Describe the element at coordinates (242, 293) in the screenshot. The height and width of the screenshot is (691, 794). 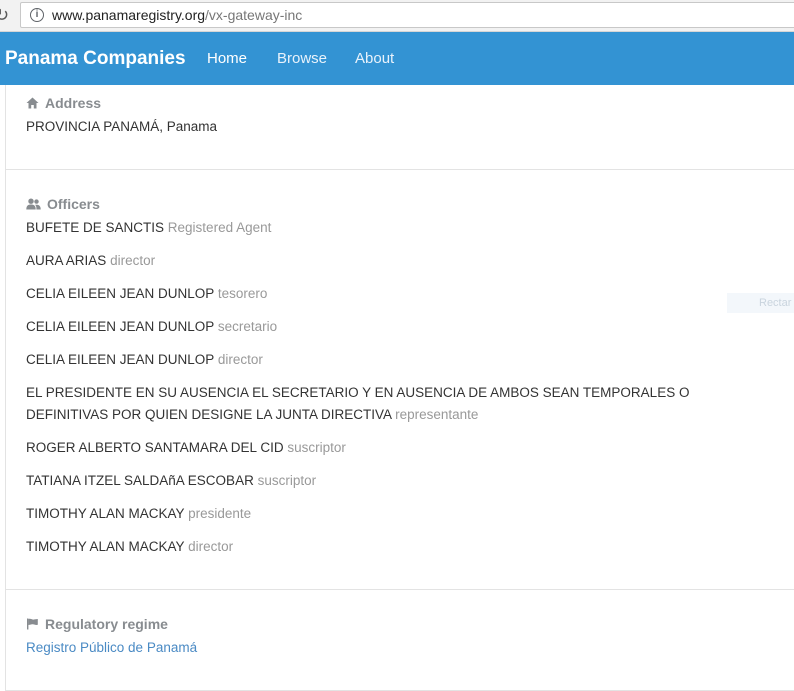
I see `officer-role: tesorero` at that location.